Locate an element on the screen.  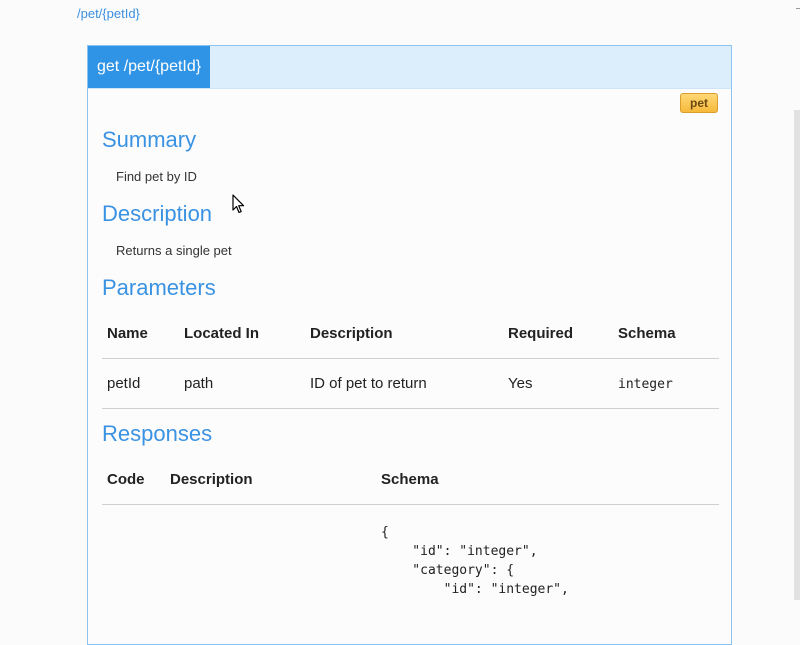
column-header-description: Description is located at coordinates (351, 333).